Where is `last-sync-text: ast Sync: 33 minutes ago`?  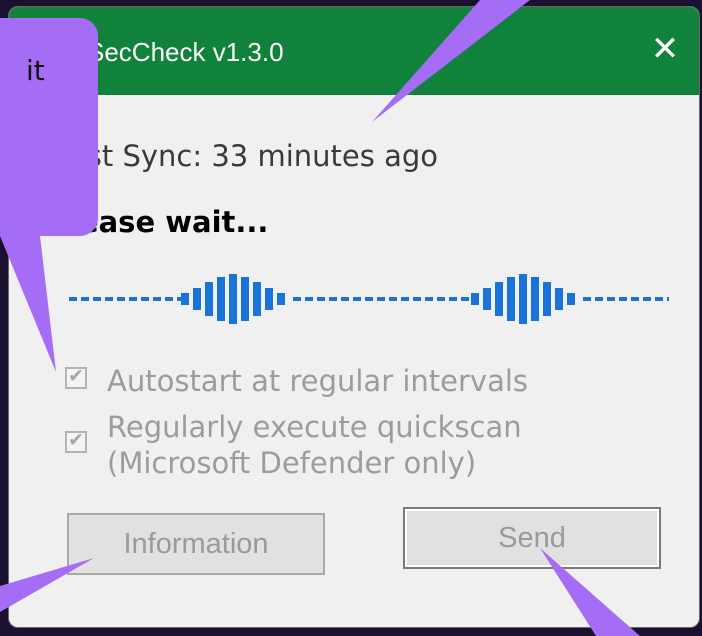
last-sync-text: ast Sync: 33 minutes ago is located at coordinates (253, 156).